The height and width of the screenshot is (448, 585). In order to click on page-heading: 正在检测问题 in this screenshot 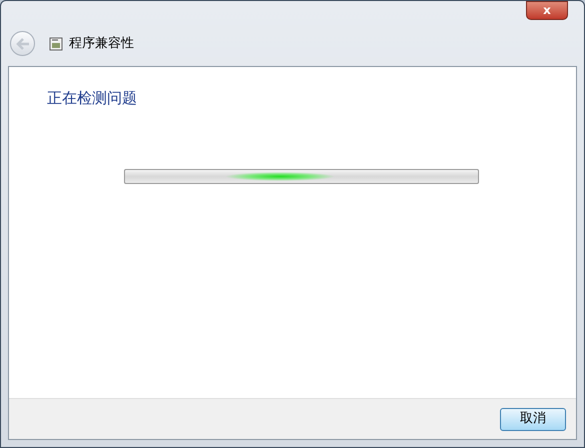, I will do `click(92, 98)`.